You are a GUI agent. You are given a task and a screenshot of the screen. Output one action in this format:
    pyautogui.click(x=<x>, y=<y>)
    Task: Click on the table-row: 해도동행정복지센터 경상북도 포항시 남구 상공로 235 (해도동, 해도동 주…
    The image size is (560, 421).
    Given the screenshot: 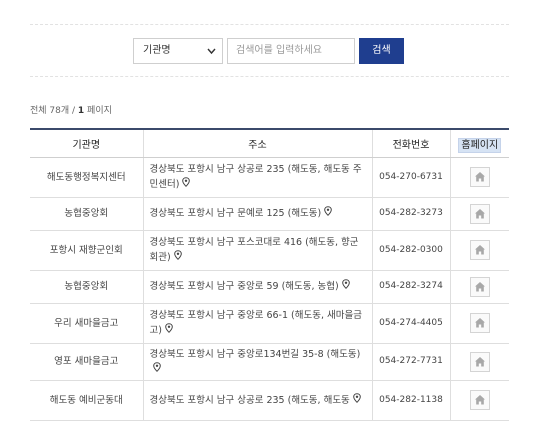 What is the action you would take?
    pyautogui.click(x=269, y=177)
    